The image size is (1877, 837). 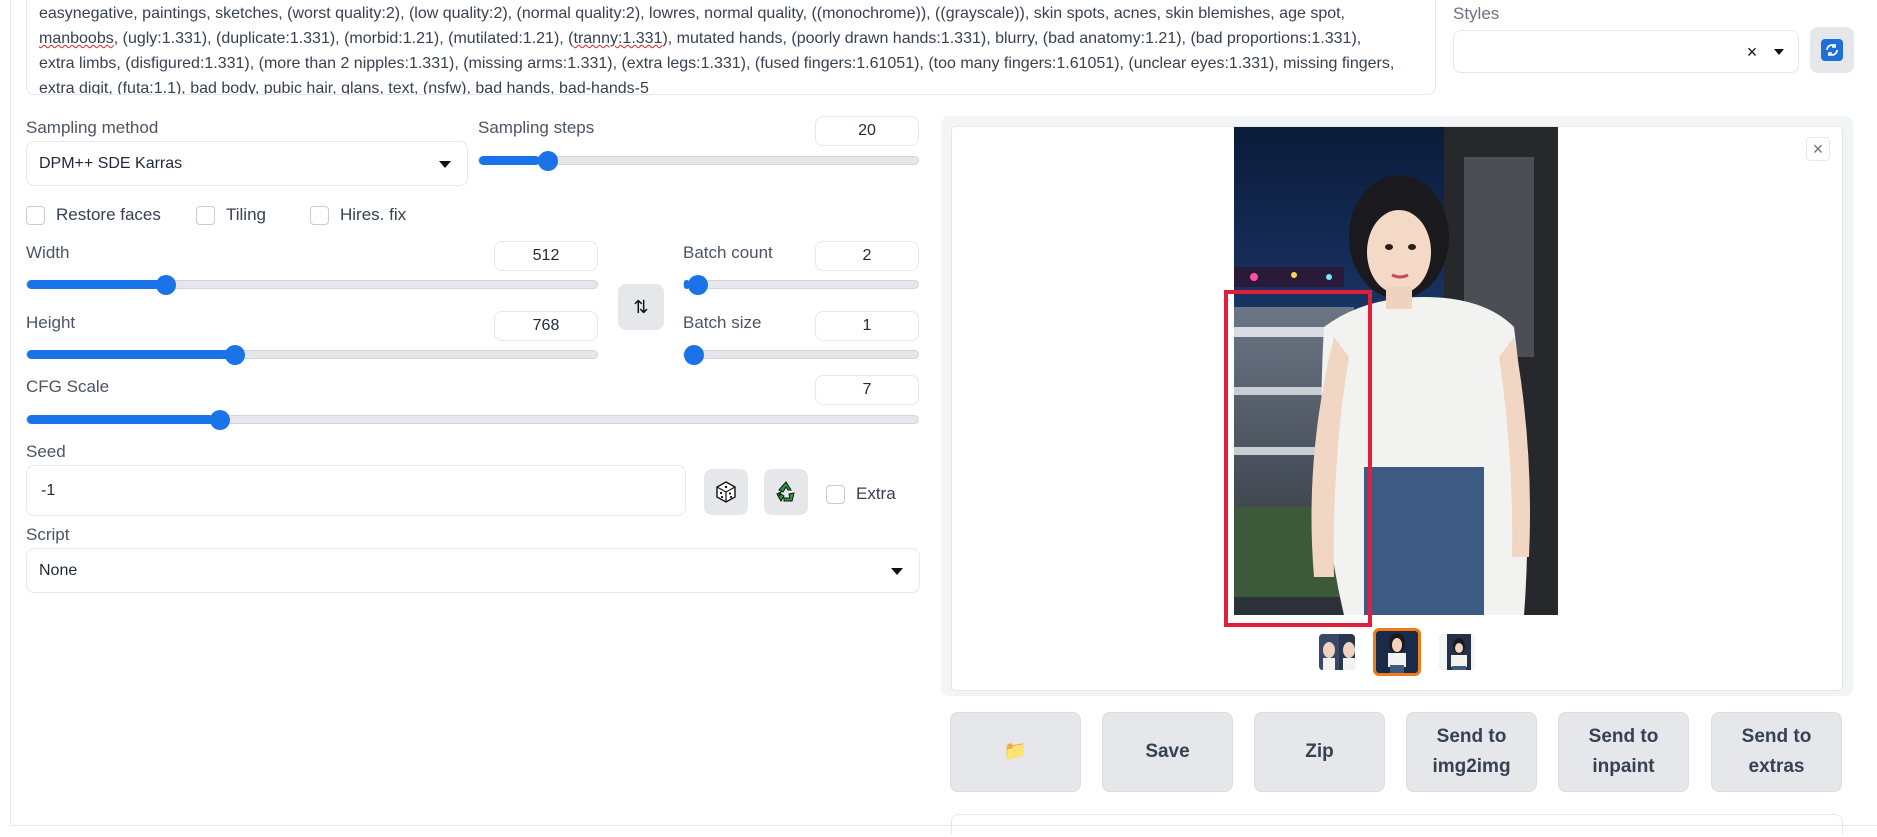 I want to click on send-to-inpaint-button: Send to inpaint, so click(x=1623, y=752).